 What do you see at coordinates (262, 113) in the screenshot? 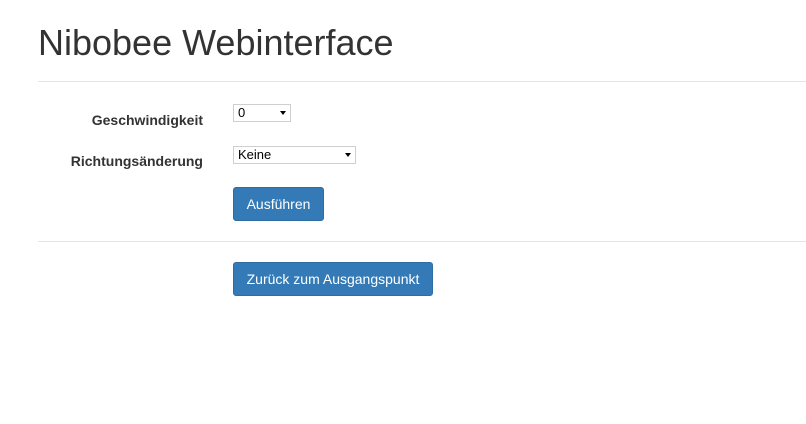
I see `speed-select: 0` at bounding box center [262, 113].